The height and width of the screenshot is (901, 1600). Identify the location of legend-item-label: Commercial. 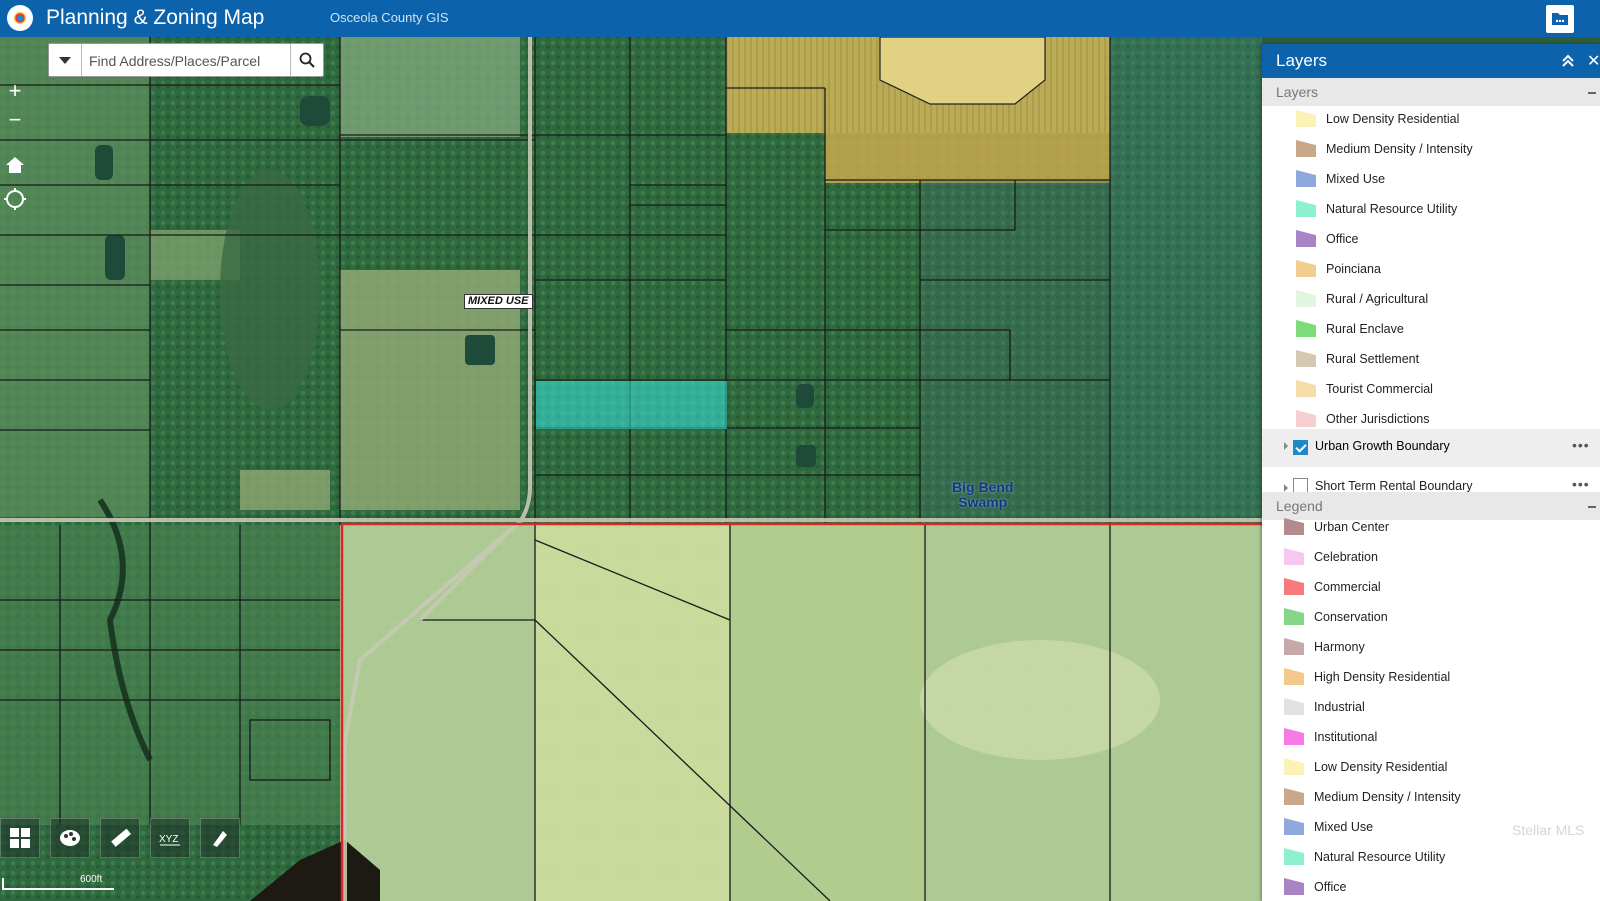
(1347, 587).